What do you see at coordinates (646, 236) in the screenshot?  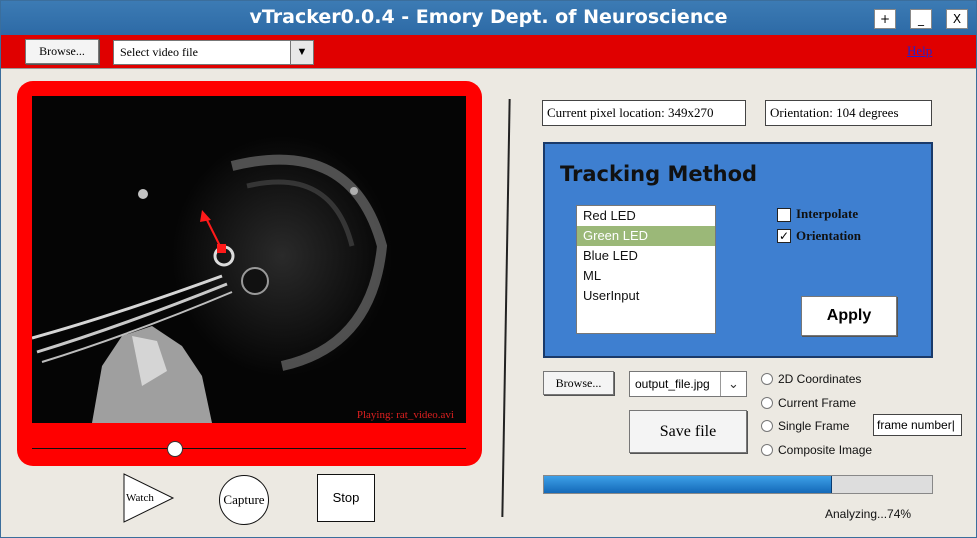 I see `method-item-green-led: Green LED` at bounding box center [646, 236].